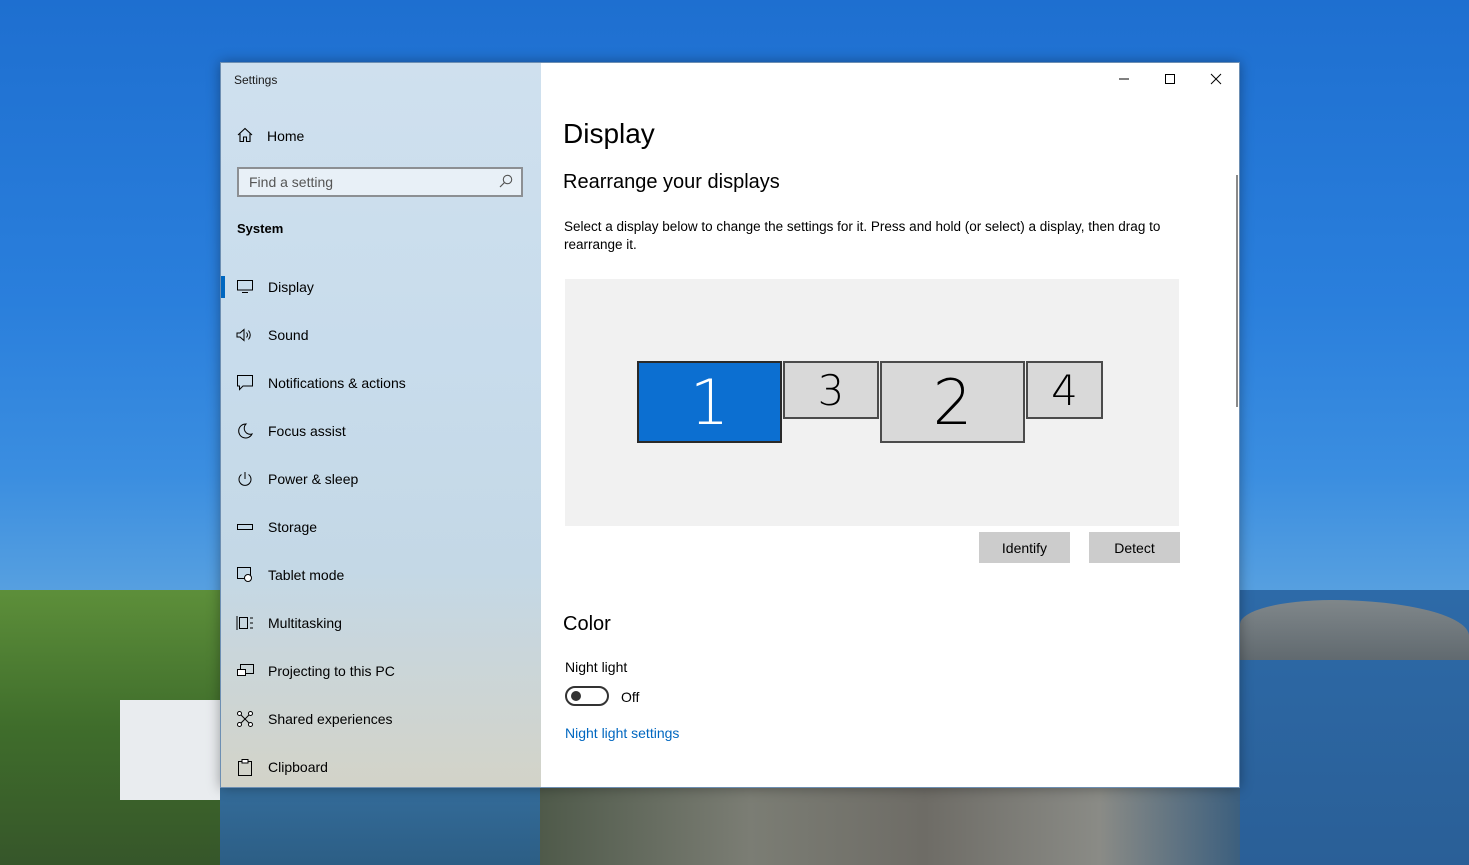  I want to click on sidebar-item-label: Shared experiences, so click(330, 719).